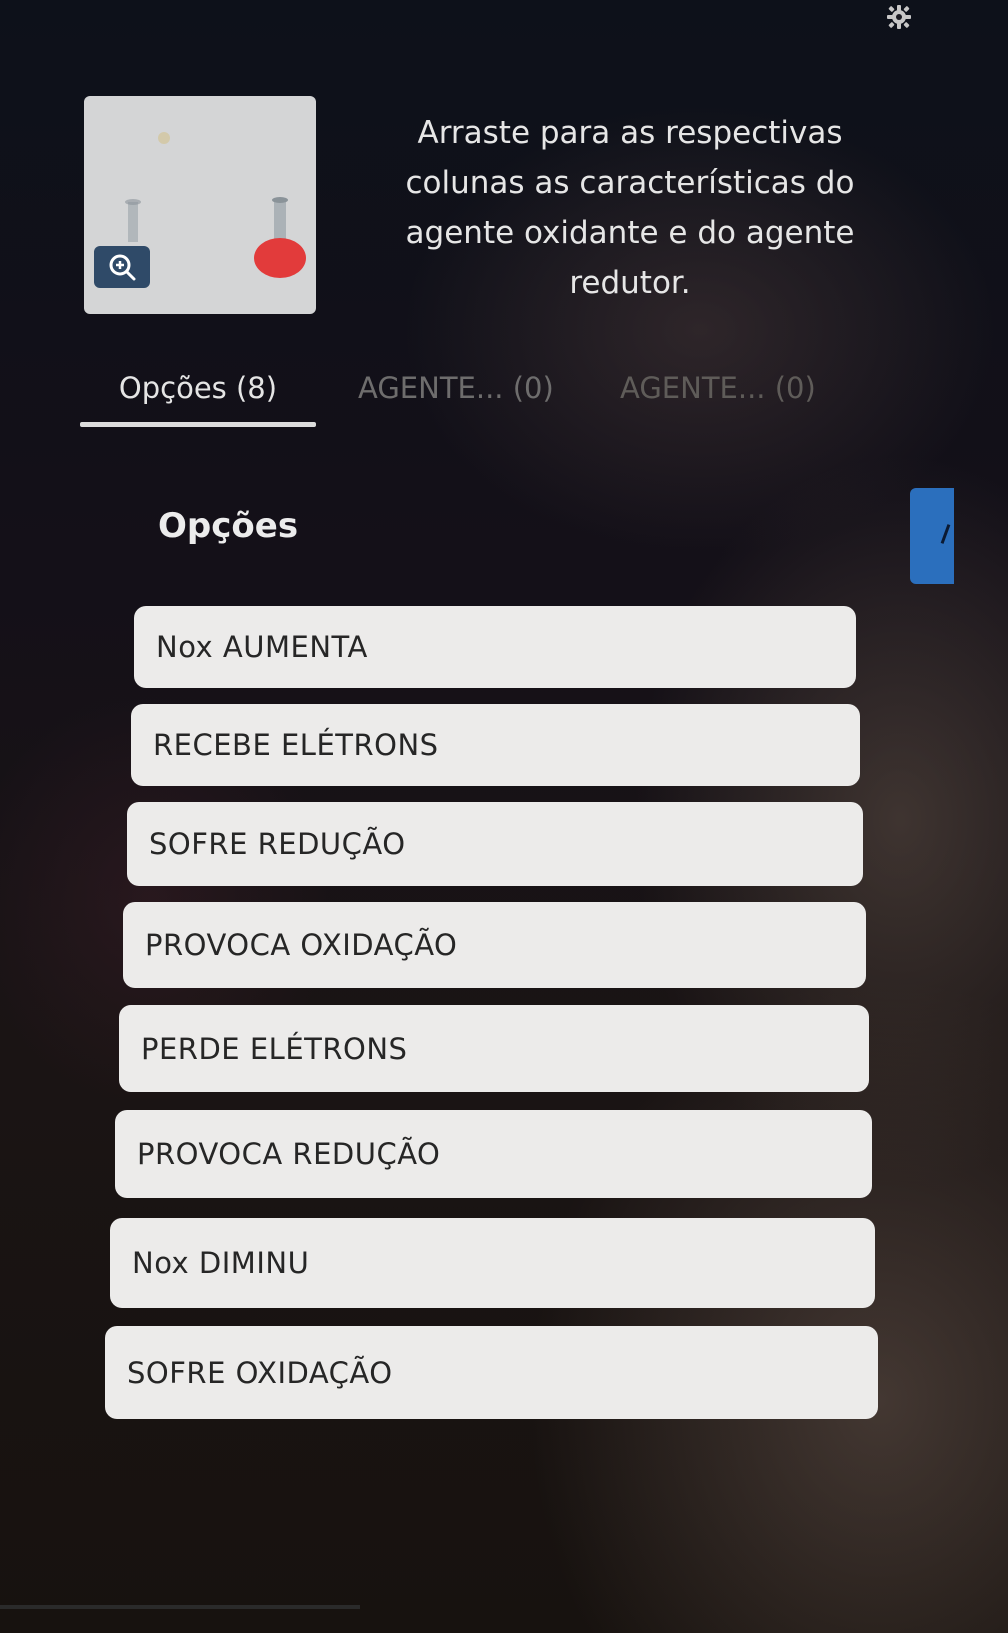 This screenshot has height=1633, width=1008. I want to click on option-card: SOFRE REDUÇÃO, so click(495, 844).